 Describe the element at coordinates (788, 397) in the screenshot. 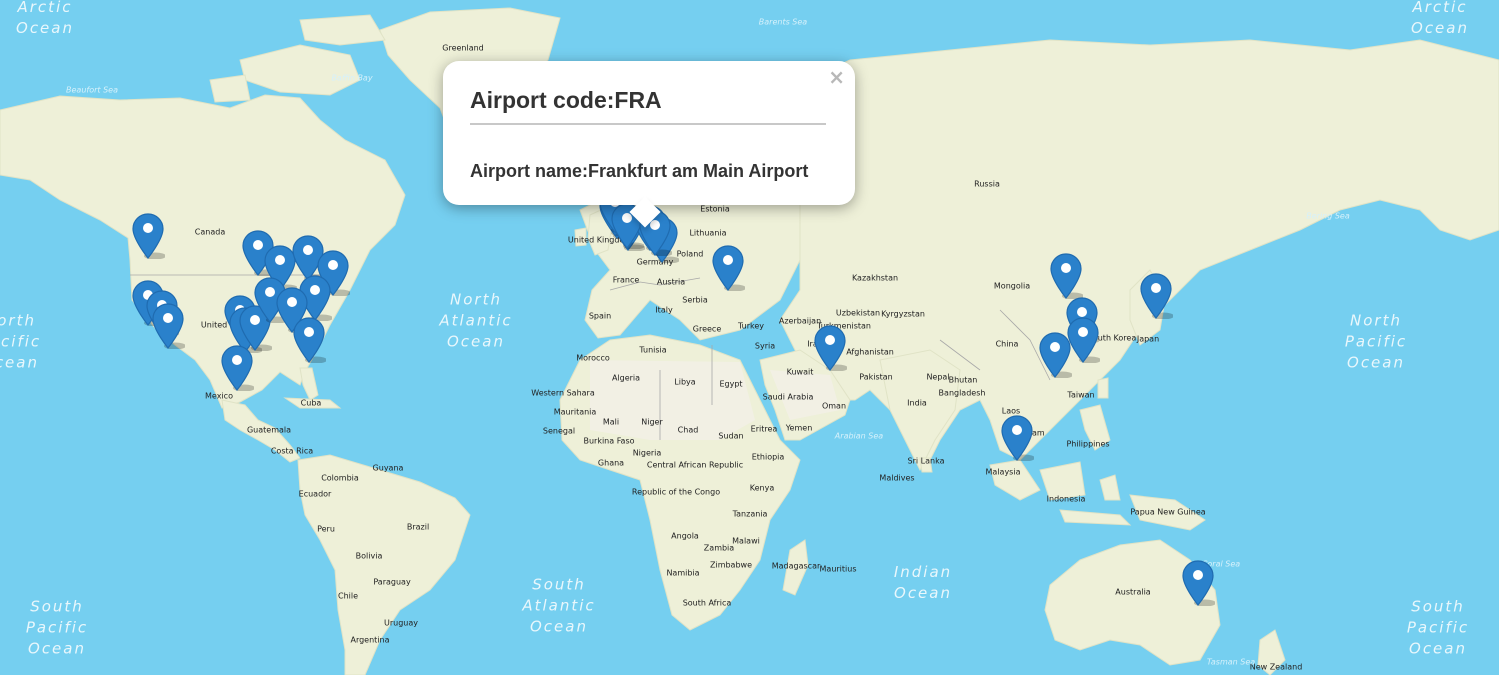

I see `label-saudi-arabia: Saudi Arabia` at that location.